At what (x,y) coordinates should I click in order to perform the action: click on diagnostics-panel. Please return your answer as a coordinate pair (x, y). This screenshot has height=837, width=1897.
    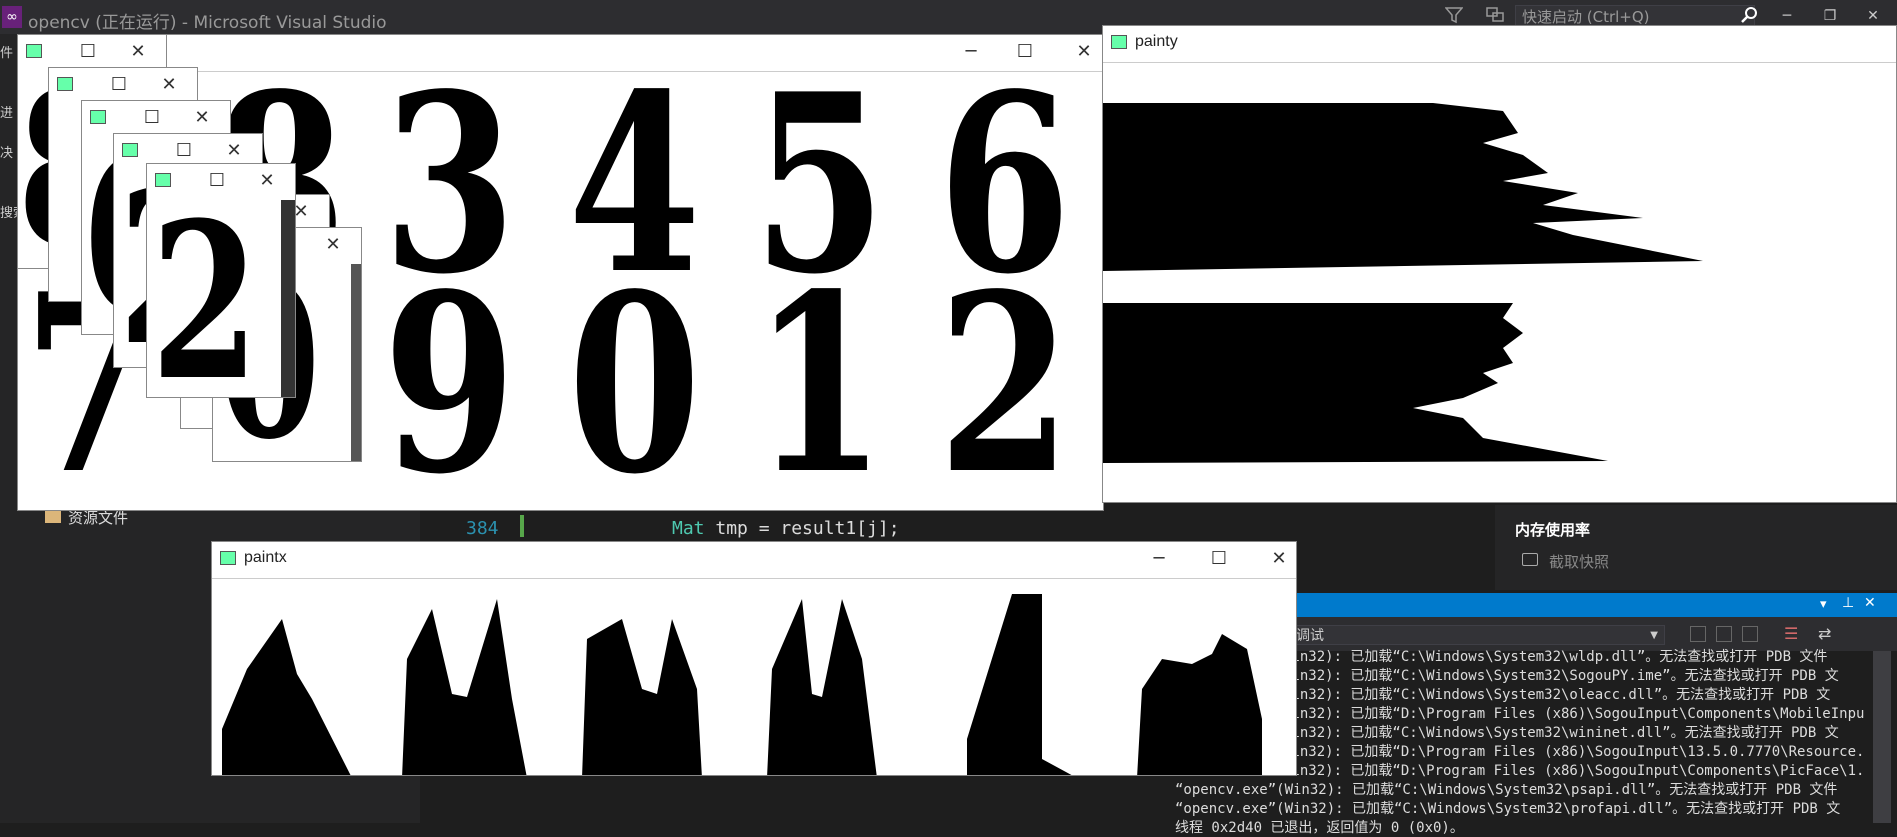
    Looking at the image, I should click on (1696, 547).